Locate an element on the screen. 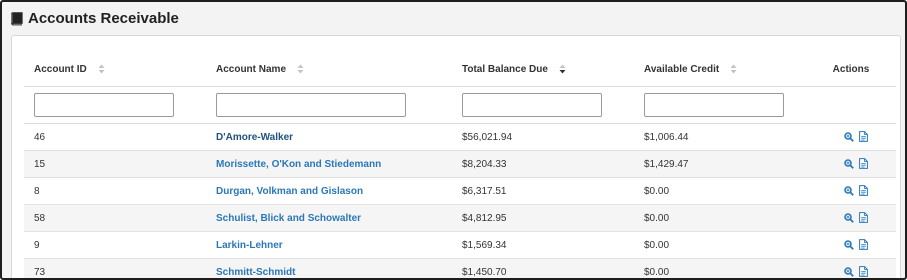  account-name-cell: Durgan, Volkman and Gislason is located at coordinates (329, 191).